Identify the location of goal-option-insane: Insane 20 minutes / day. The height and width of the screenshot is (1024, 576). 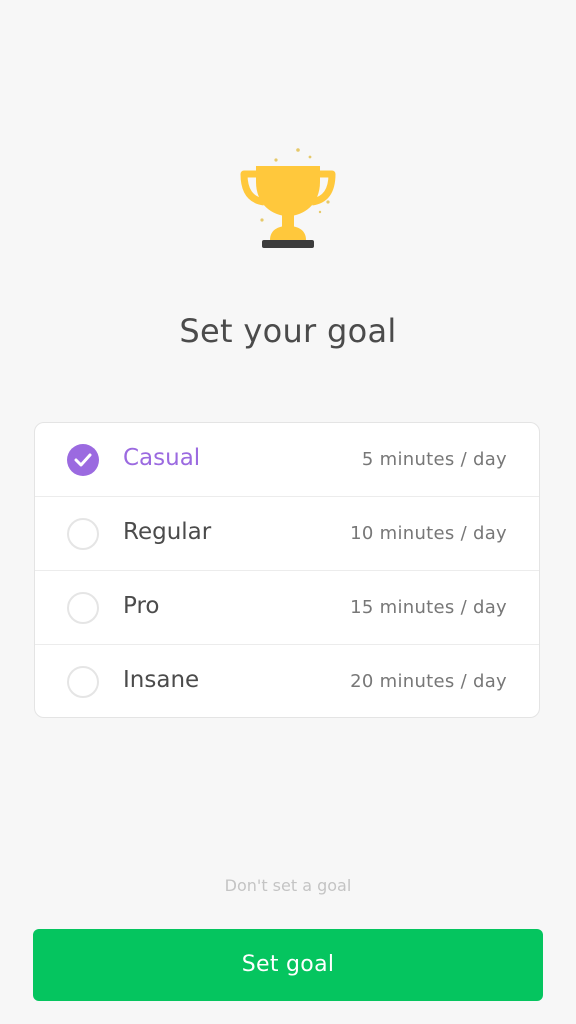
(287, 681).